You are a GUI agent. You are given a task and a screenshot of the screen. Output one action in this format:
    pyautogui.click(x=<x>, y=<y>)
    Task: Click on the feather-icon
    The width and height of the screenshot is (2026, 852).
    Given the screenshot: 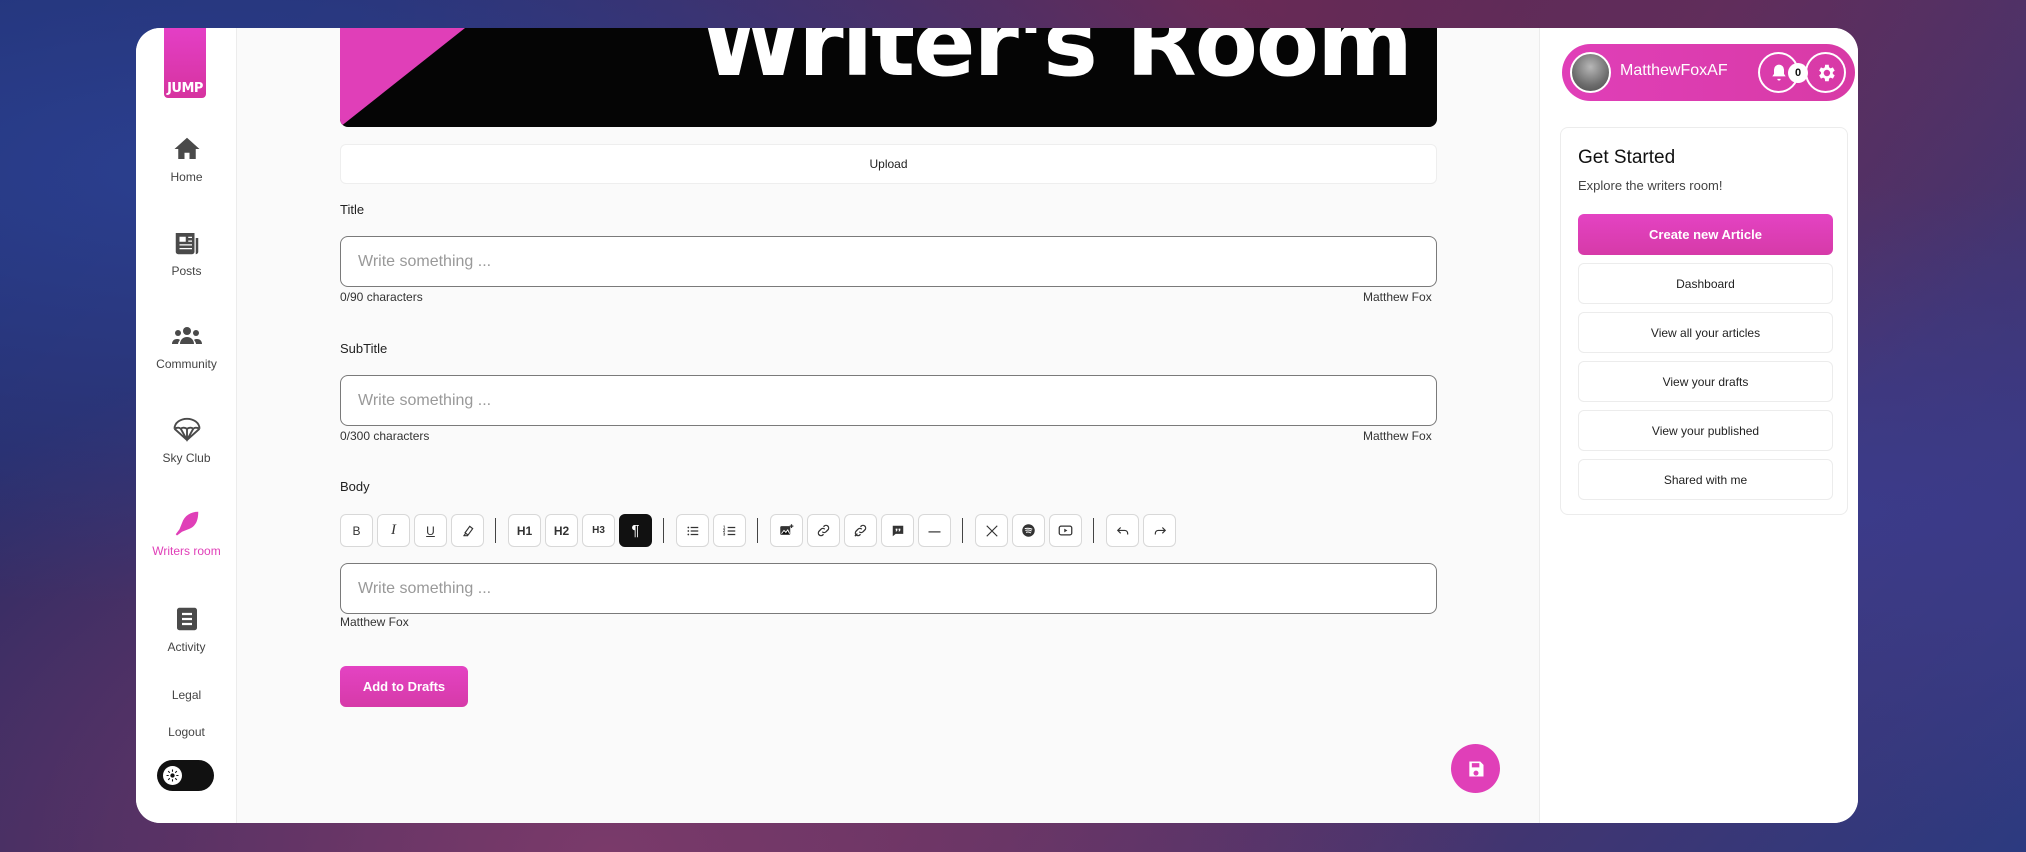 What is the action you would take?
    pyautogui.click(x=186, y=523)
    